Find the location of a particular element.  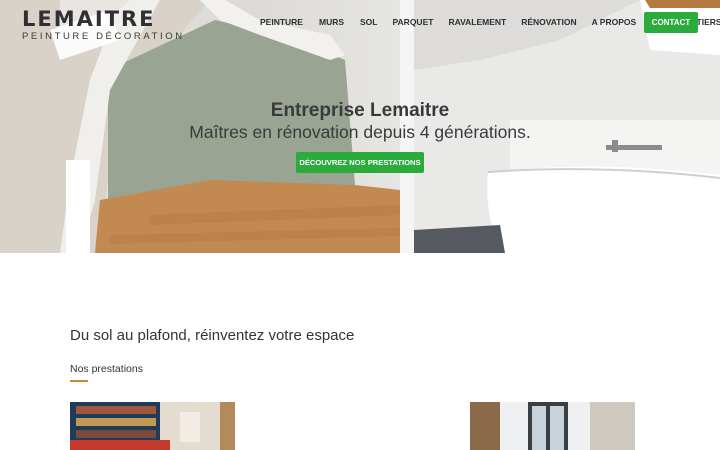

service-card-image-room is located at coordinates (552, 426).